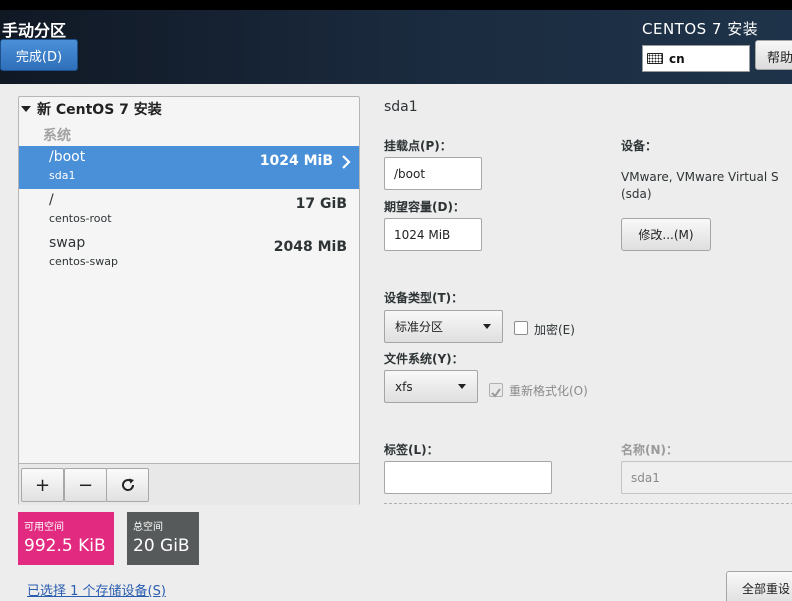 This screenshot has width=792, height=601. Describe the element at coordinates (65, 546) in the screenshot. I see `available-space-value: 992.5 KiB` at that location.